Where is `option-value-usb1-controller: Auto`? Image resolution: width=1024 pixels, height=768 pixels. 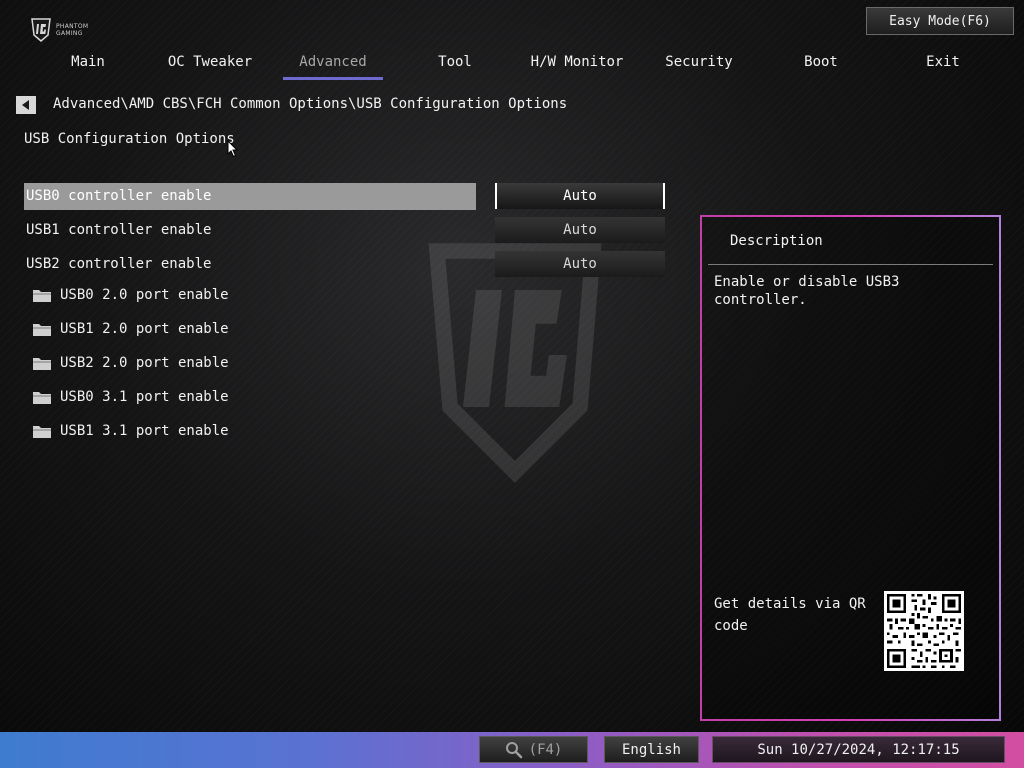
option-value-usb1-controller: Auto is located at coordinates (580, 230).